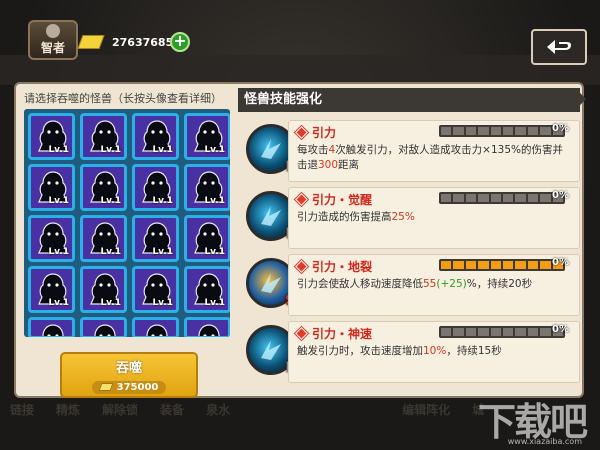 The image size is (600, 450). What do you see at coordinates (544, 441) in the screenshot?
I see `watermark-url: www.xiazaiba.com` at bounding box center [544, 441].